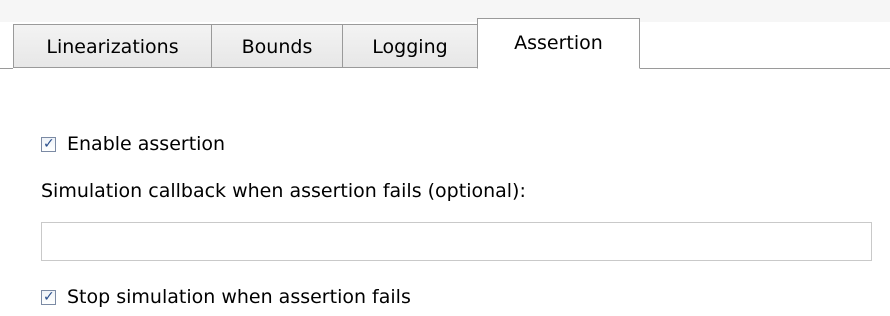 This screenshot has width=890, height=316. I want to click on tab-bounds: Bounds, so click(277, 46).